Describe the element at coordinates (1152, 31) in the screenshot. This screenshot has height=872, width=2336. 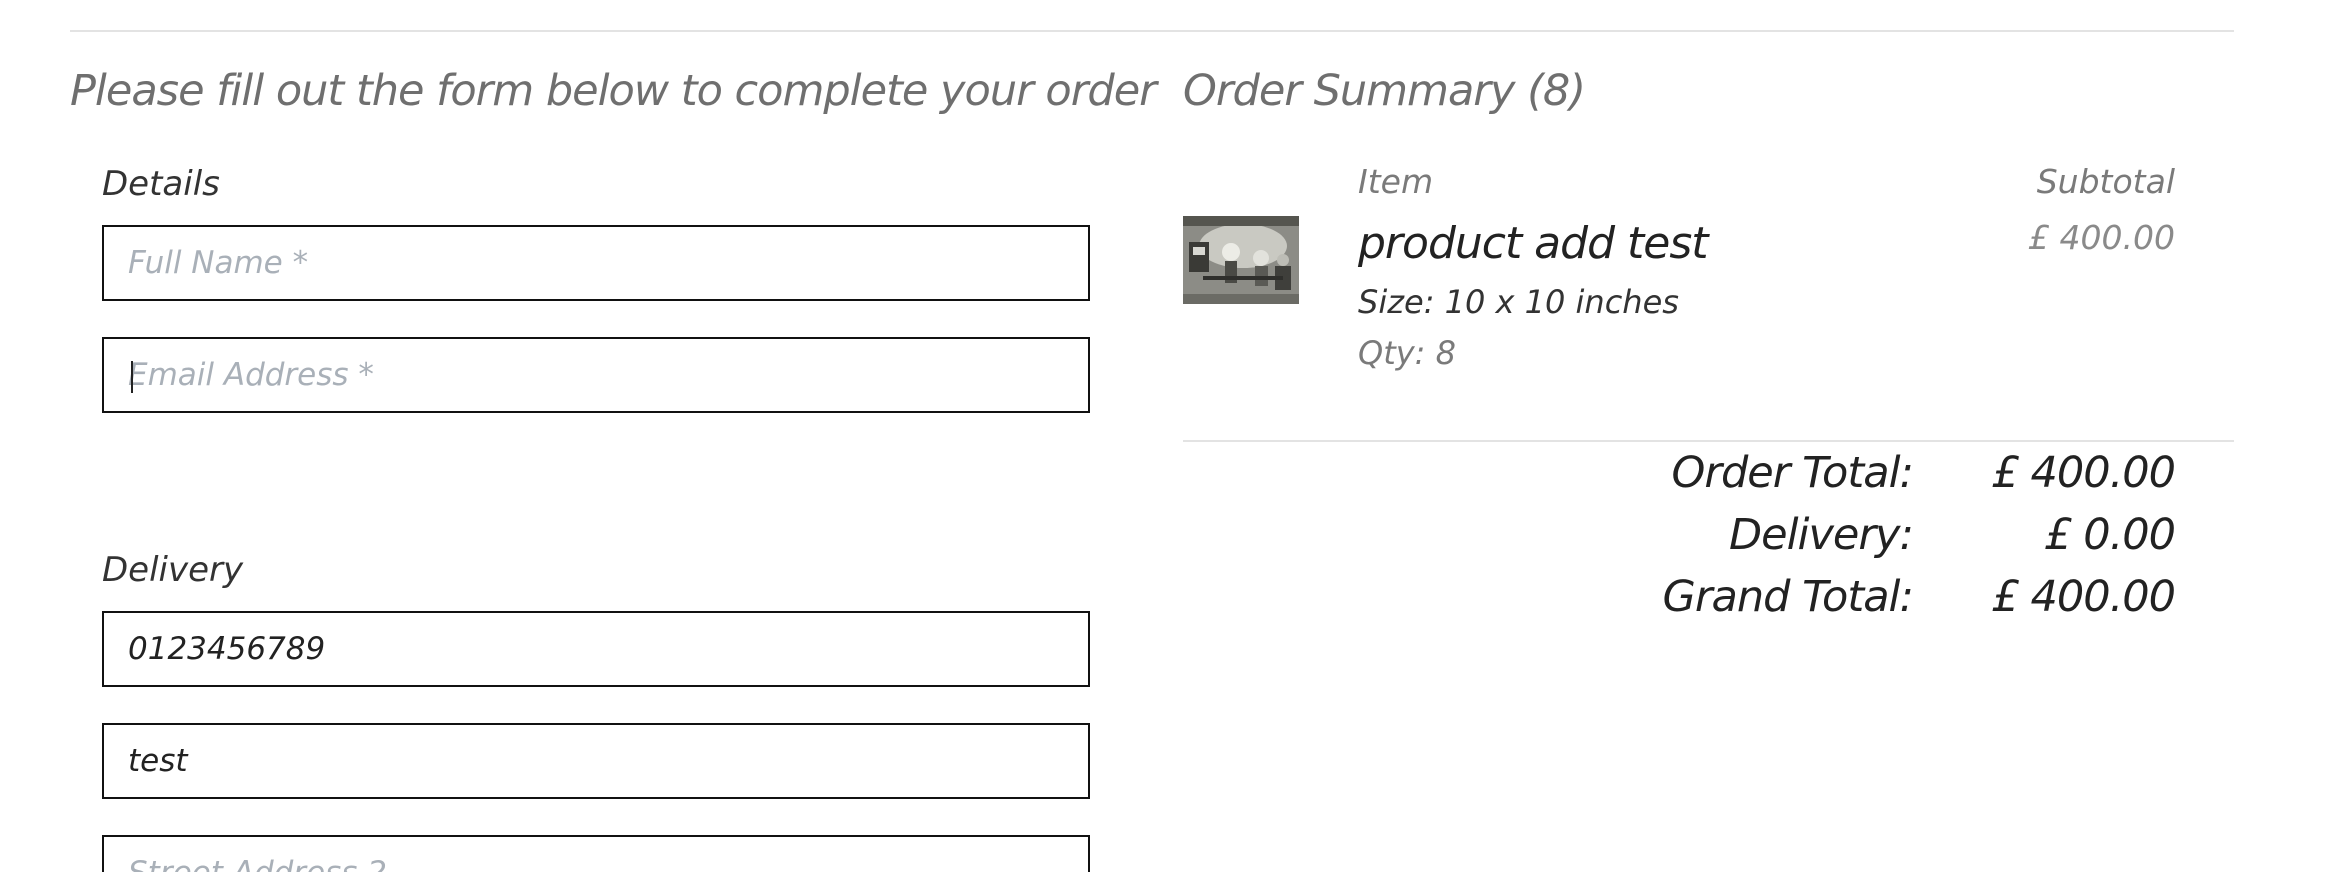
I see `top-divider` at that location.